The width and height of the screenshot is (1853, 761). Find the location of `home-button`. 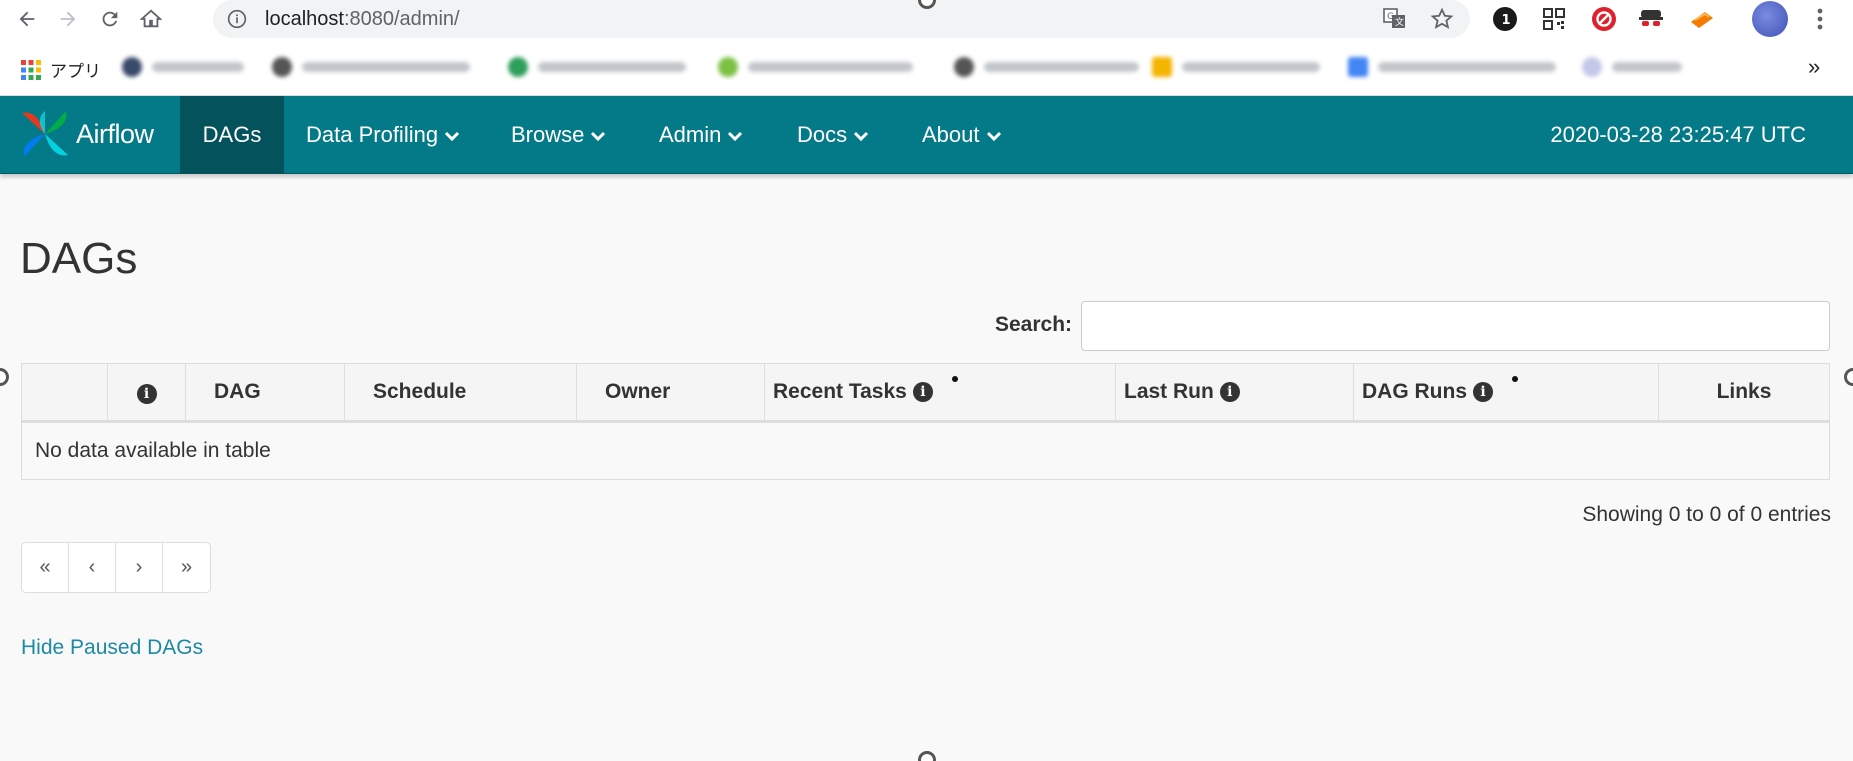

home-button is located at coordinates (151, 19).